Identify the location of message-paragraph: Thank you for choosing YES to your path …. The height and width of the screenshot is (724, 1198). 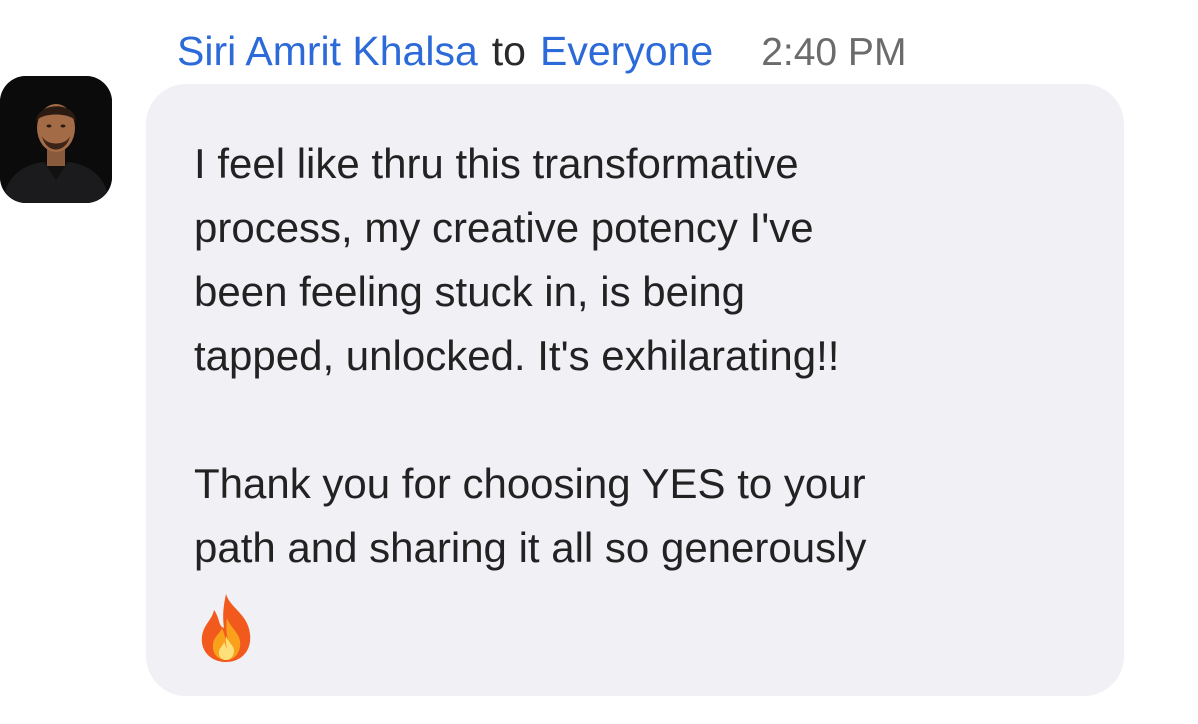
(639, 516).